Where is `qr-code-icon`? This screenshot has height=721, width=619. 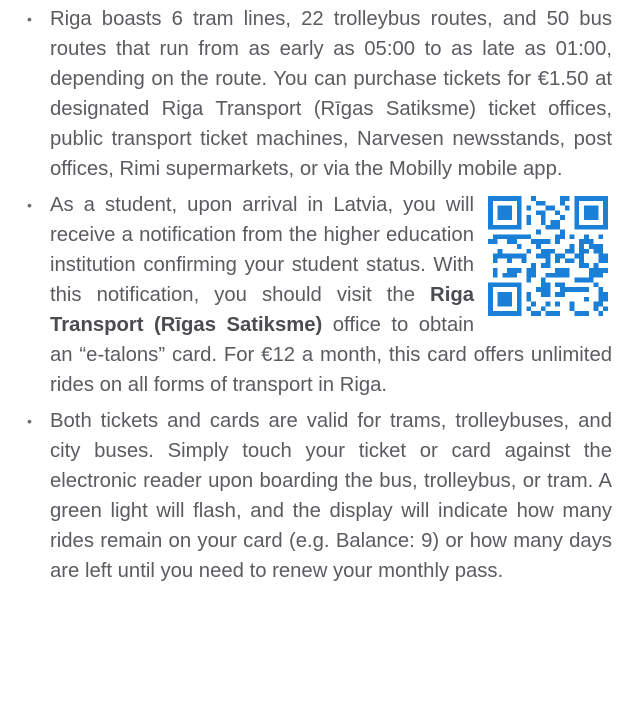
qr-code-icon is located at coordinates (548, 256).